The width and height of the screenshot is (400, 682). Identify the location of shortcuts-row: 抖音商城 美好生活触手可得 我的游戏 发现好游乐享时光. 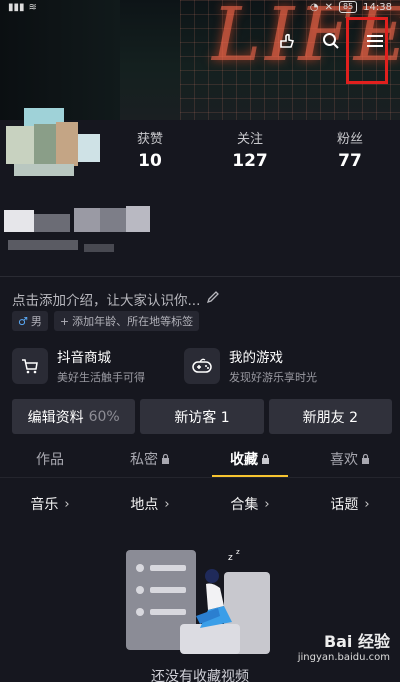
(202, 365).